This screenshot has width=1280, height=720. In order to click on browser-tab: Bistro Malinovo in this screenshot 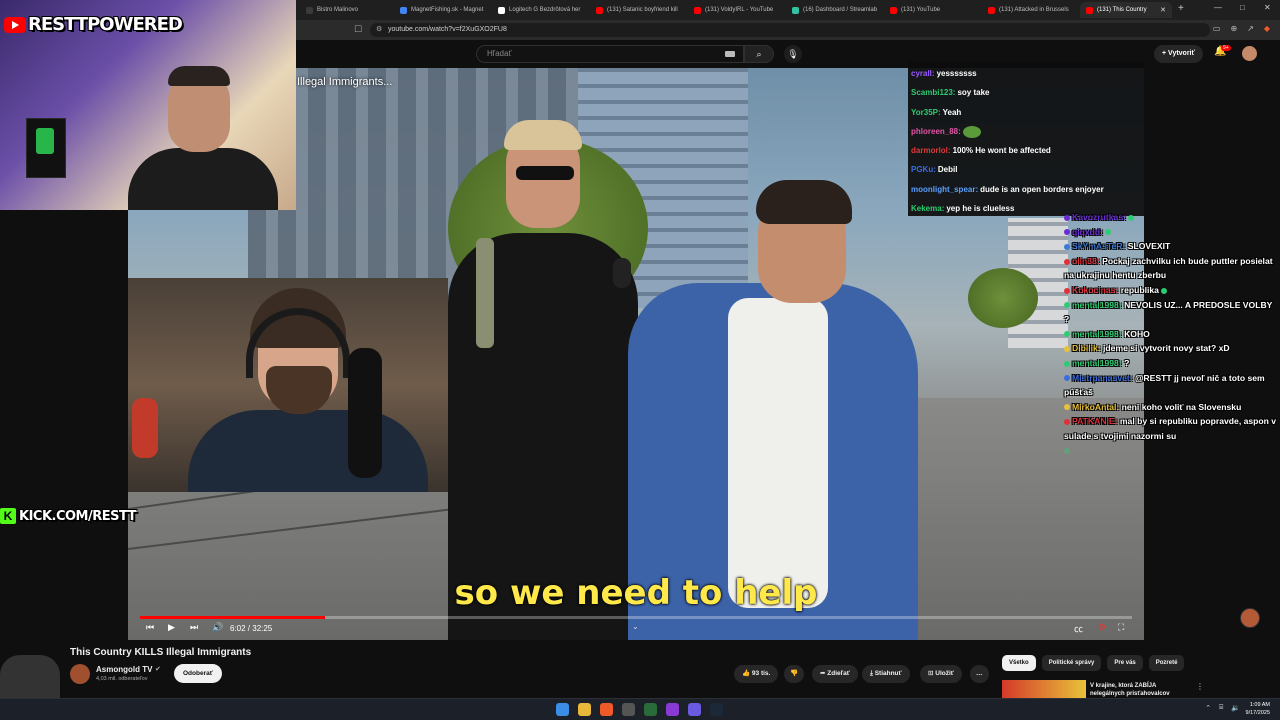, I will do `click(346, 10)`.